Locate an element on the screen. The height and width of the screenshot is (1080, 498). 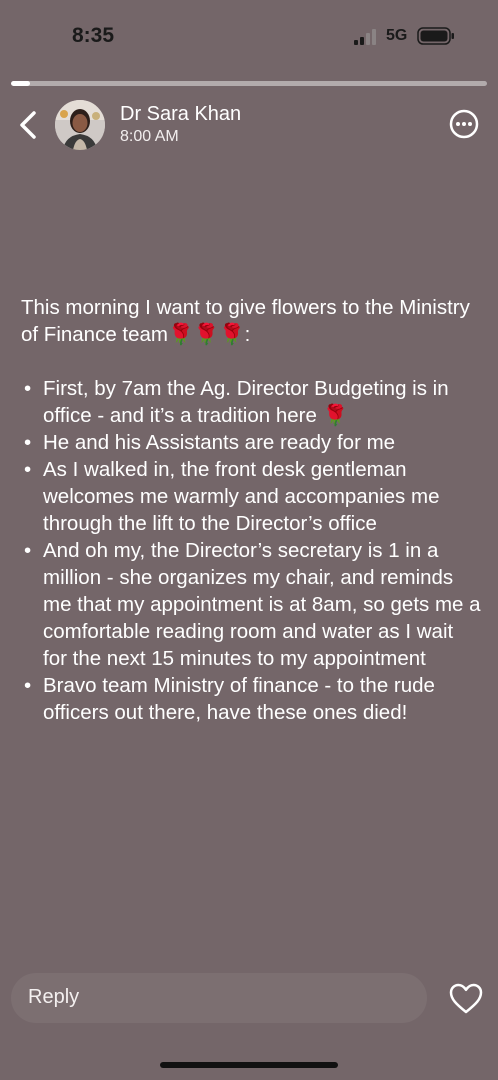
post-bullet-item: He and his Assistants are ready for me is located at coordinates (251, 442).